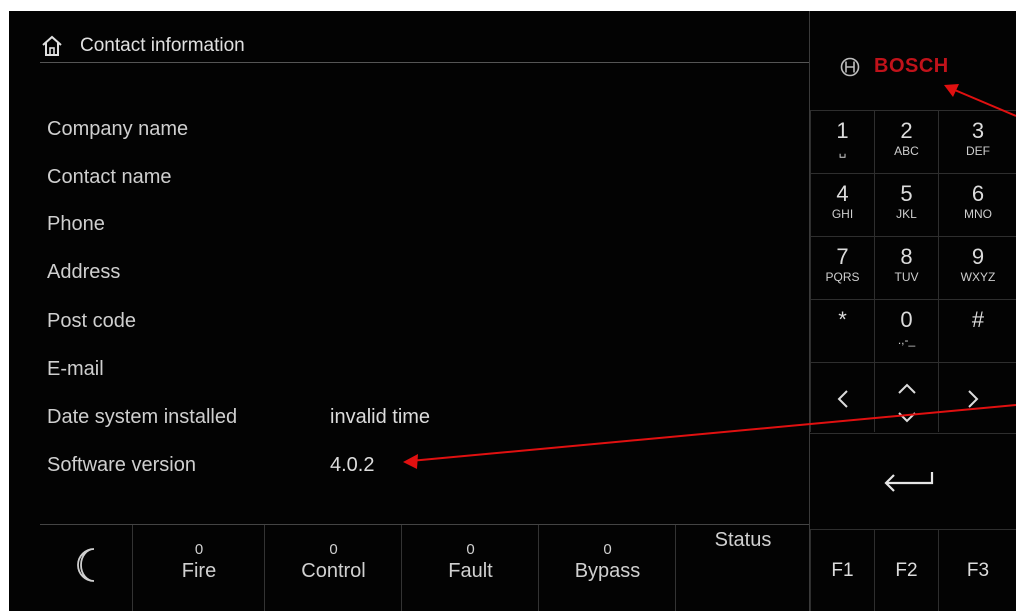  Describe the element at coordinates (906, 319) in the screenshot. I see `key-digit: 0` at that location.